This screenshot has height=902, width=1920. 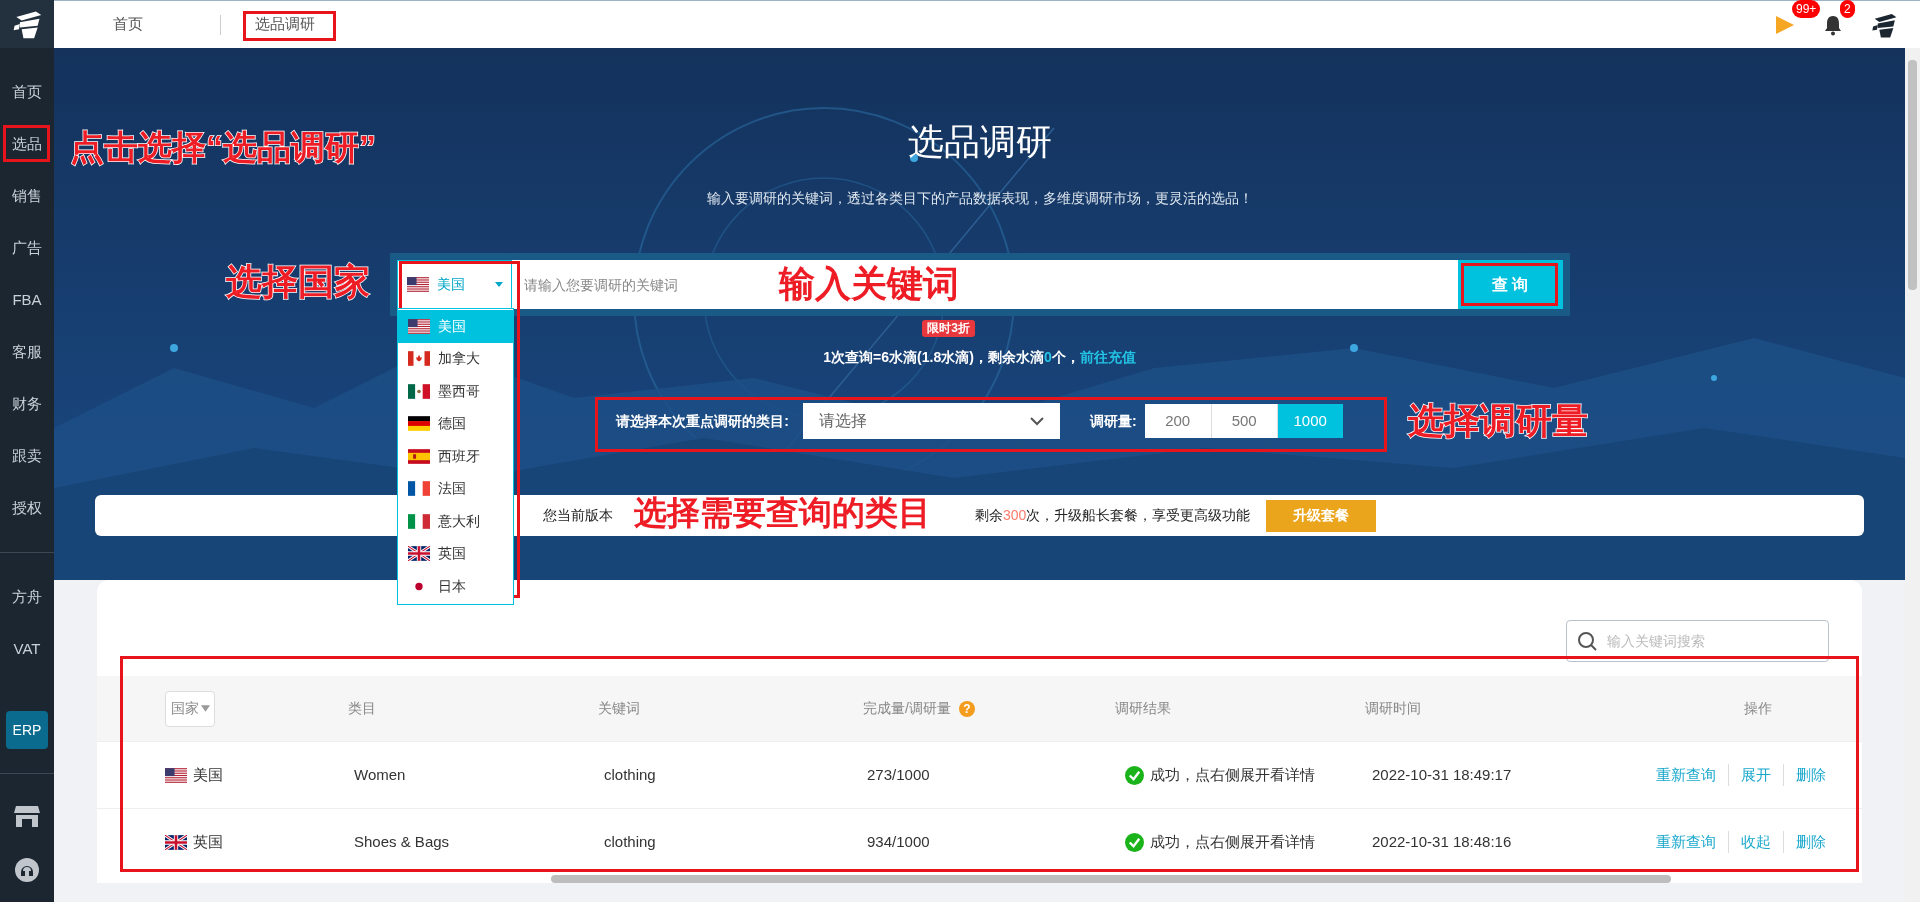 I want to click on table-cell: 273/1000, so click(x=898, y=774).